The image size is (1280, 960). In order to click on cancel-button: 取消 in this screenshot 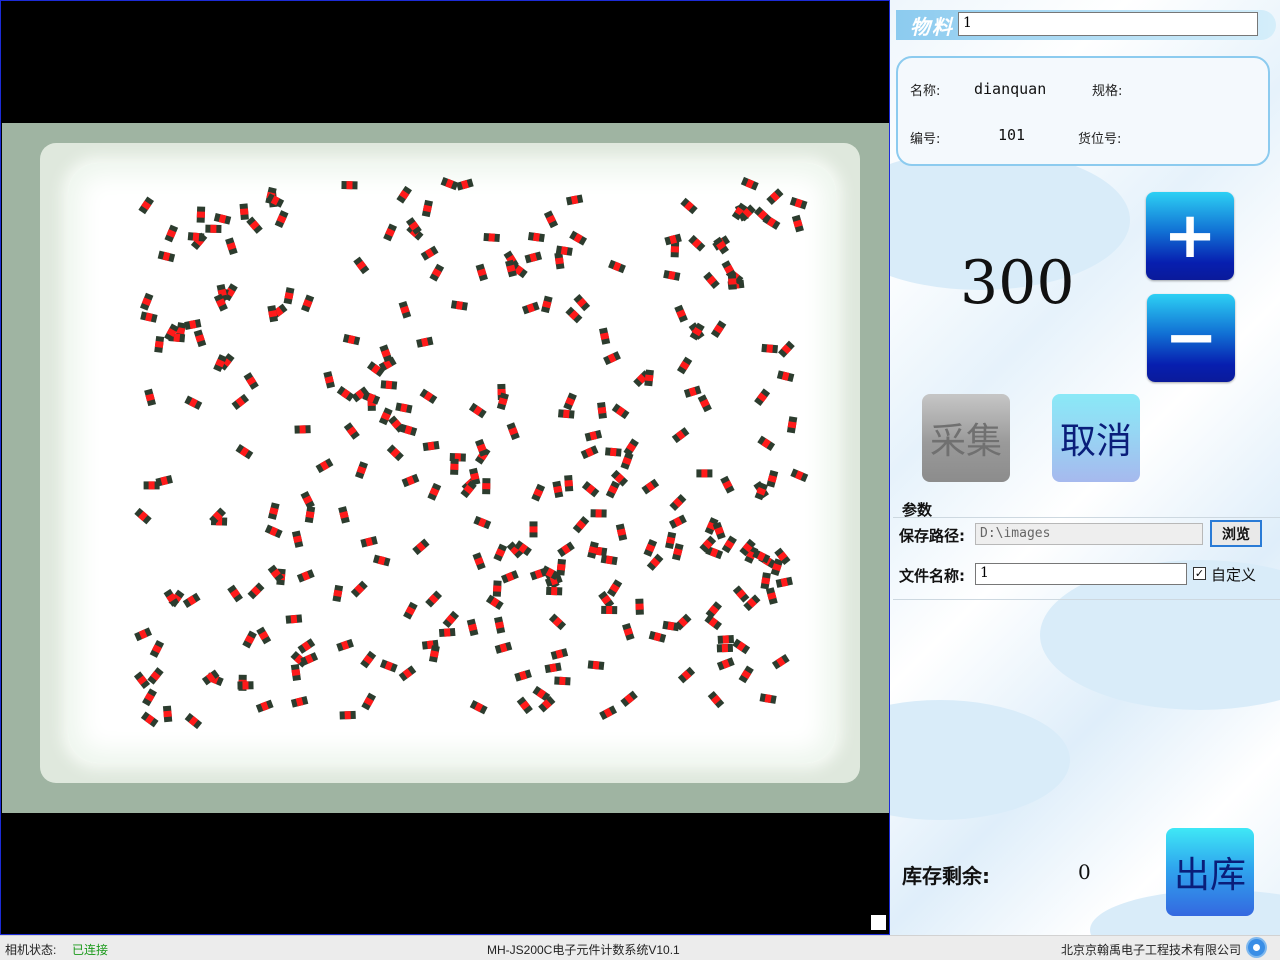, I will do `click(1096, 438)`.